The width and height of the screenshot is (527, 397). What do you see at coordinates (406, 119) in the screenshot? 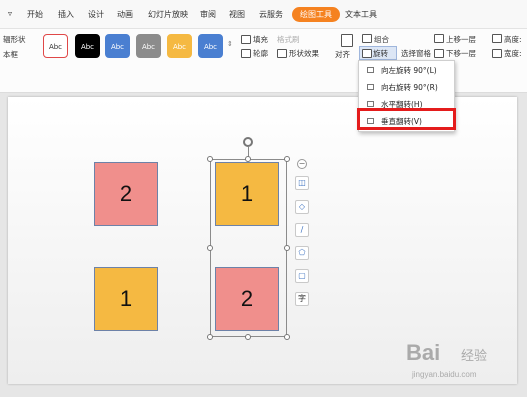
I see `highlight-box` at bounding box center [406, 119].